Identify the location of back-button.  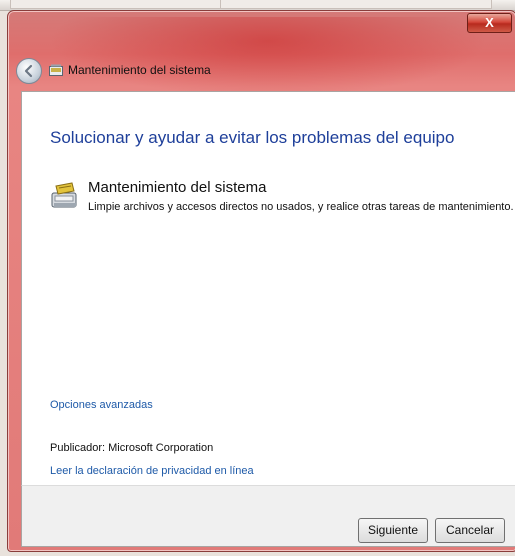
(29, 71).